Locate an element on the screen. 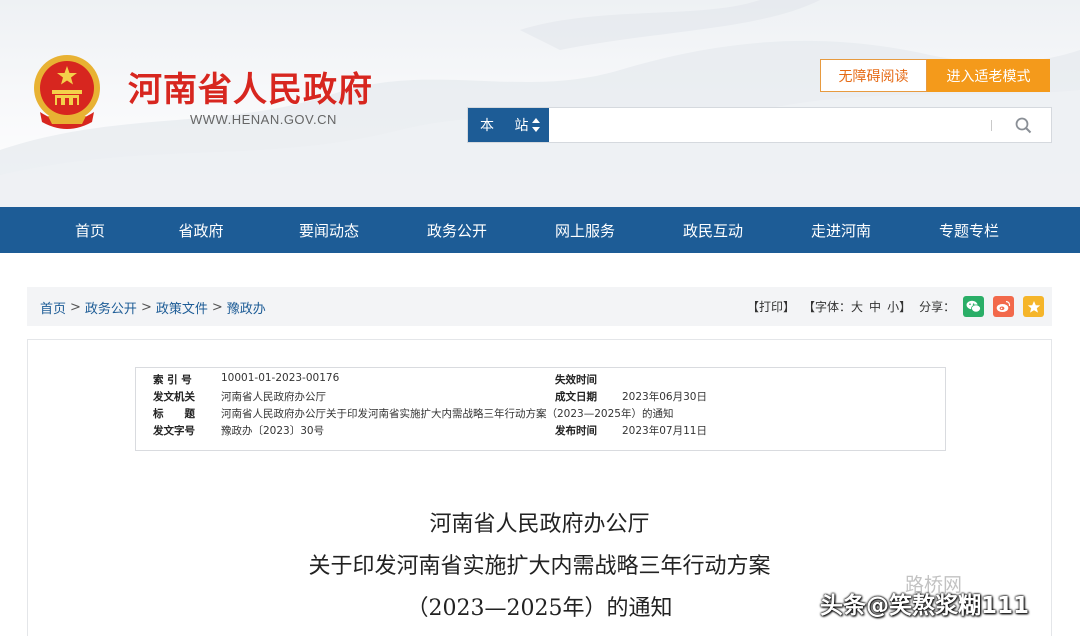 The image size is (1080, 636). meta-published-value: 2023年07月11日 is located at coordinates (664, 431).